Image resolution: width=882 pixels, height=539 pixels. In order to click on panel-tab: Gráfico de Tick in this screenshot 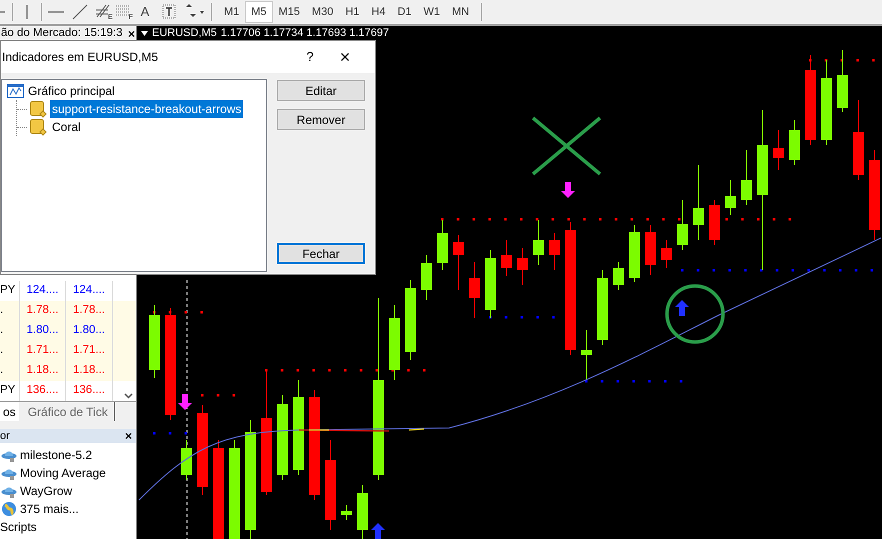, I will do `click(69, 411)`.